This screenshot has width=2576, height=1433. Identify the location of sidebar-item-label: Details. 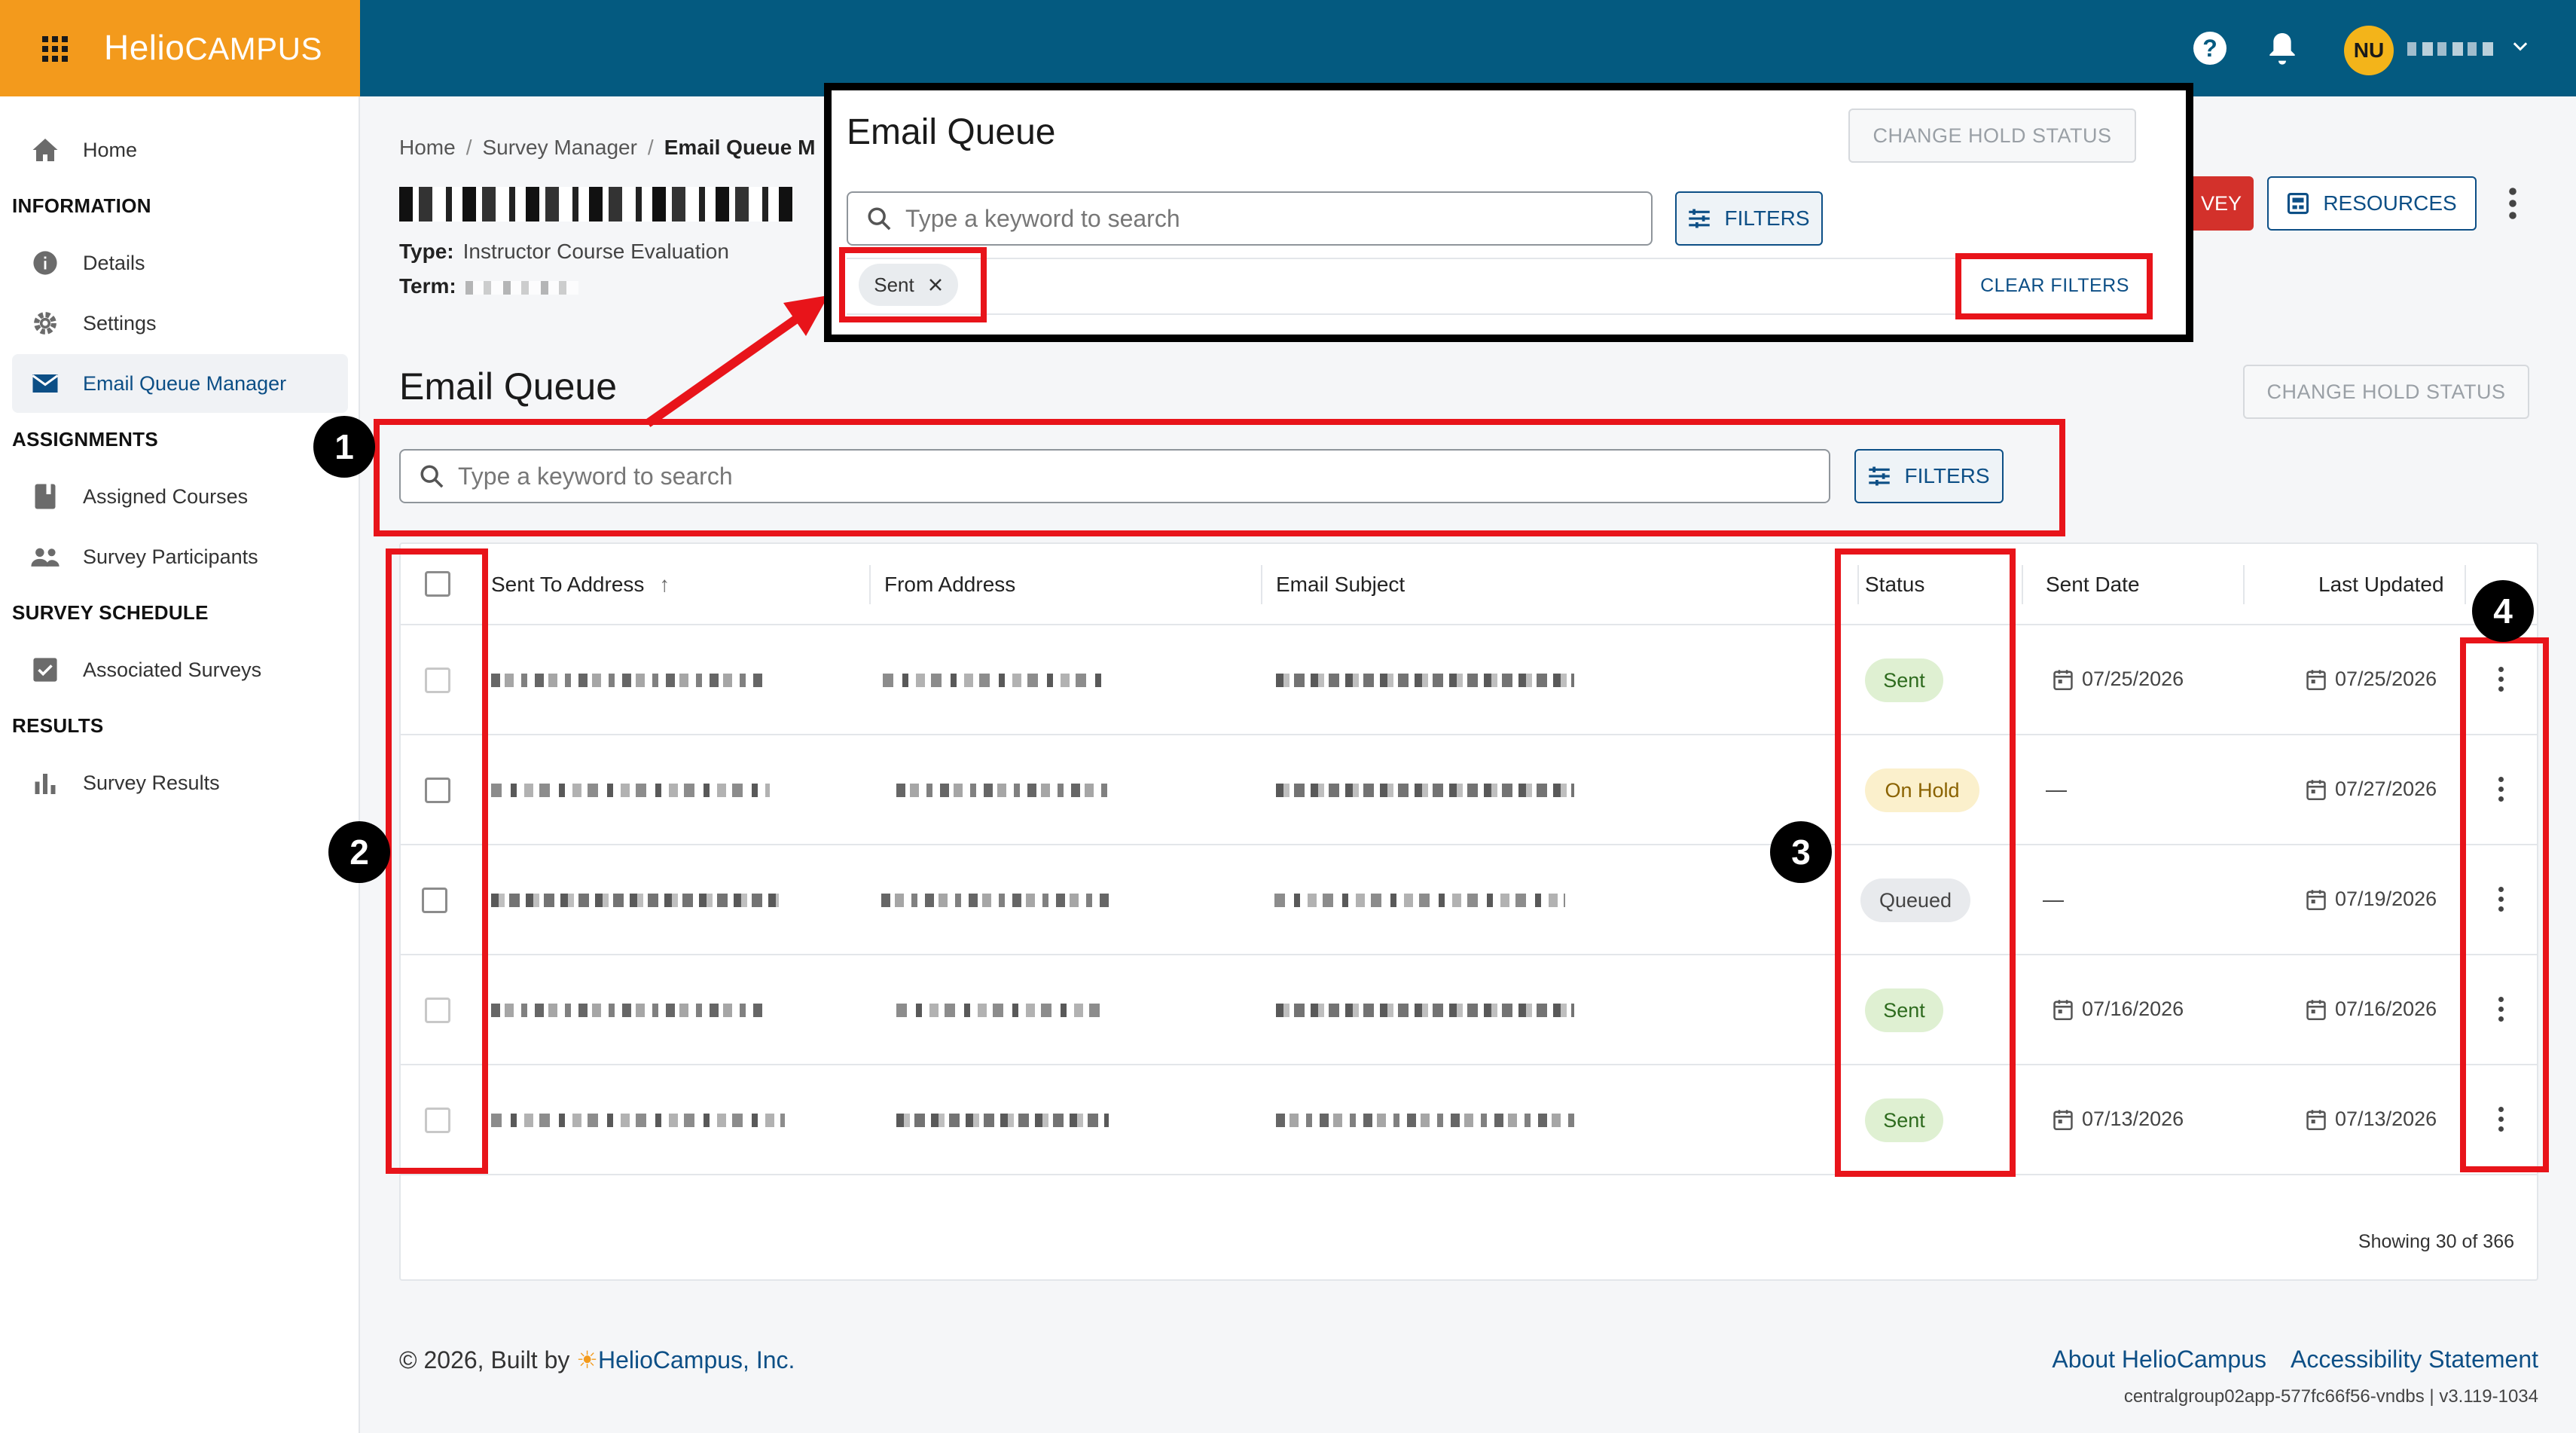
(114, 262).